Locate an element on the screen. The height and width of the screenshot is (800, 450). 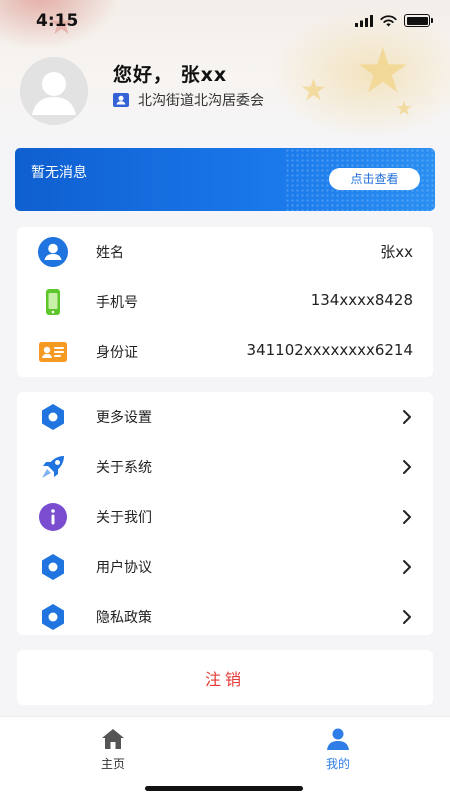
default-avatar-icon is located at coordinates (54, 91).